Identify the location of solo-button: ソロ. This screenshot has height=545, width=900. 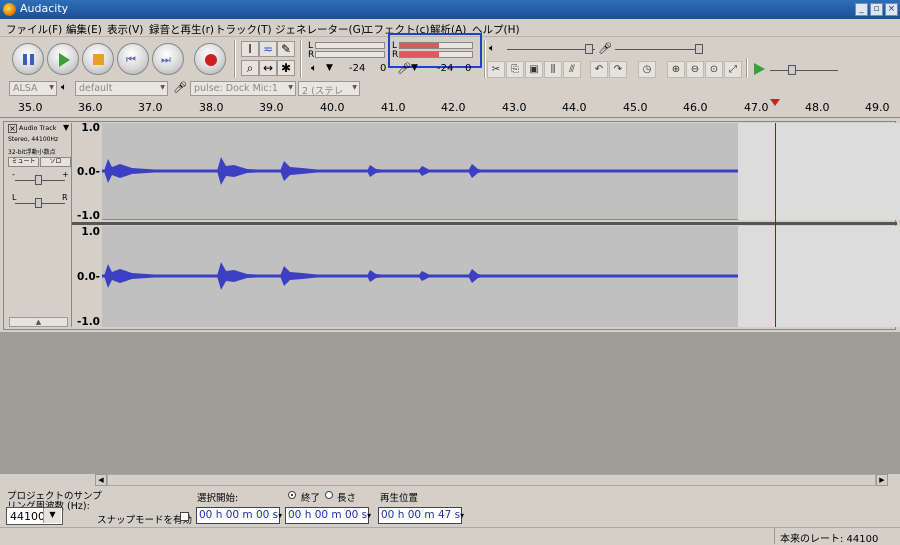
(55, 162).